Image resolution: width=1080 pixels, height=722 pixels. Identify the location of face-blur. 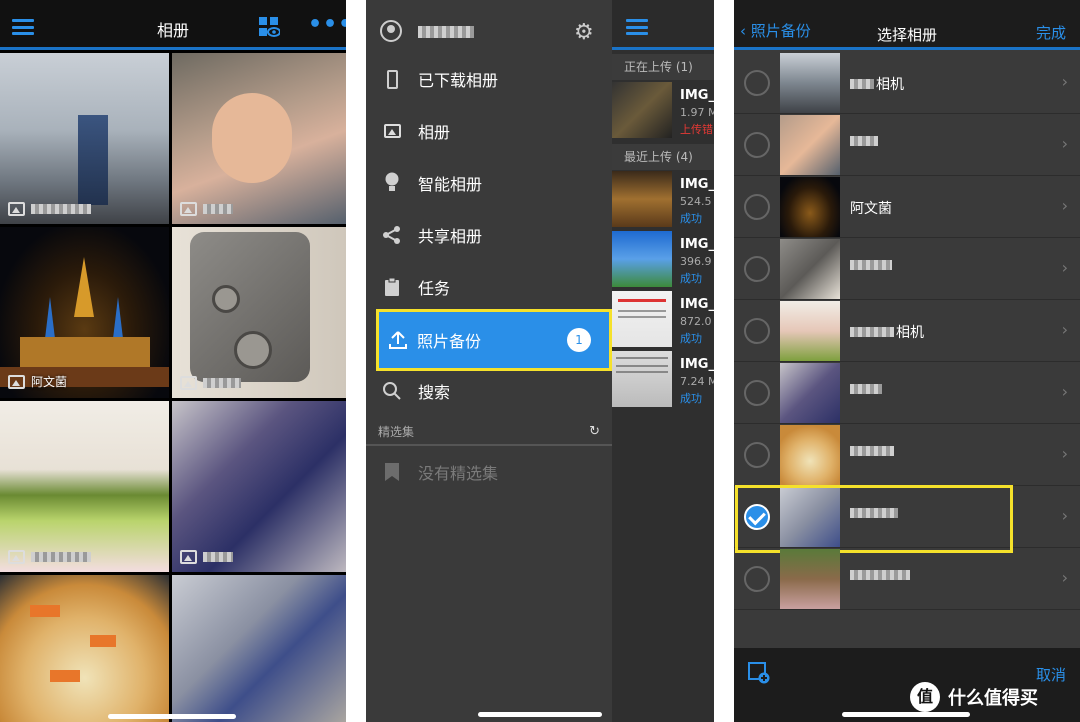
(252, 138).